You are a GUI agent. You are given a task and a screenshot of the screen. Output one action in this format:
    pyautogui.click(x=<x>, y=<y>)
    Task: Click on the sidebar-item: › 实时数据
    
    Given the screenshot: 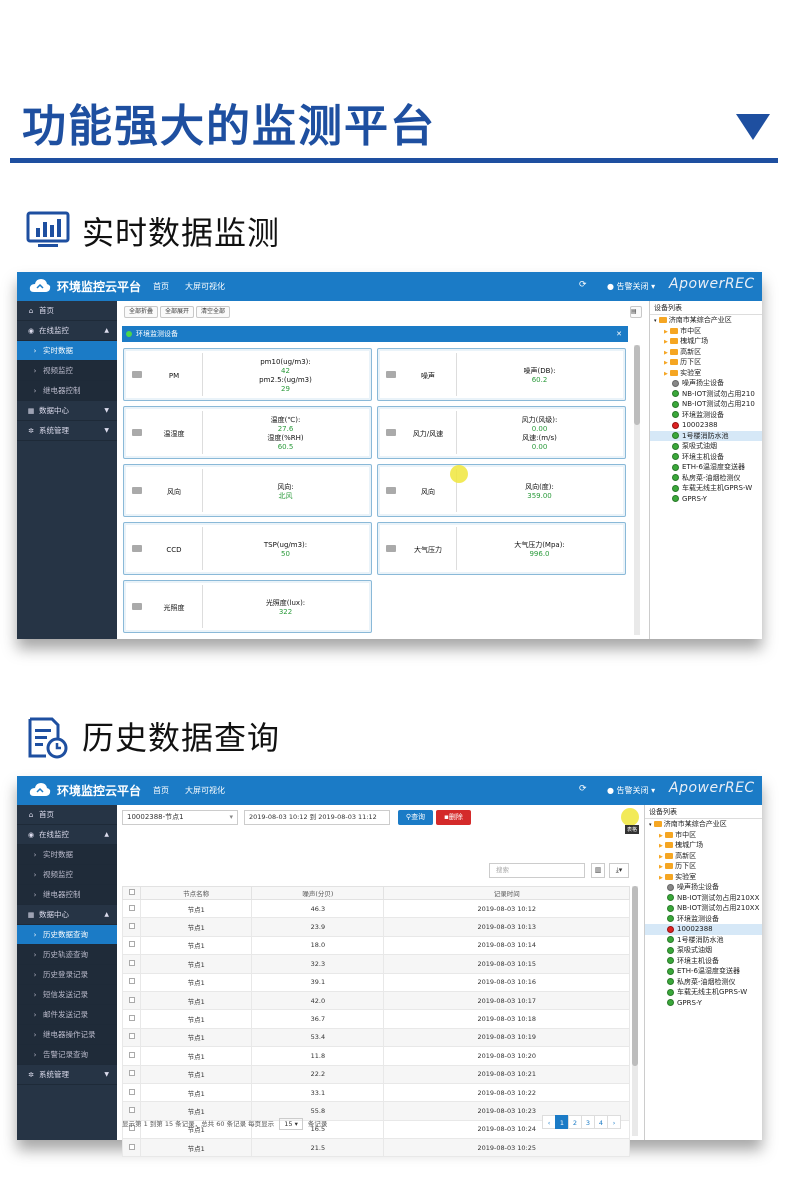 What is the action you would take?
    pyautogui.click(x=67, y=855)
    